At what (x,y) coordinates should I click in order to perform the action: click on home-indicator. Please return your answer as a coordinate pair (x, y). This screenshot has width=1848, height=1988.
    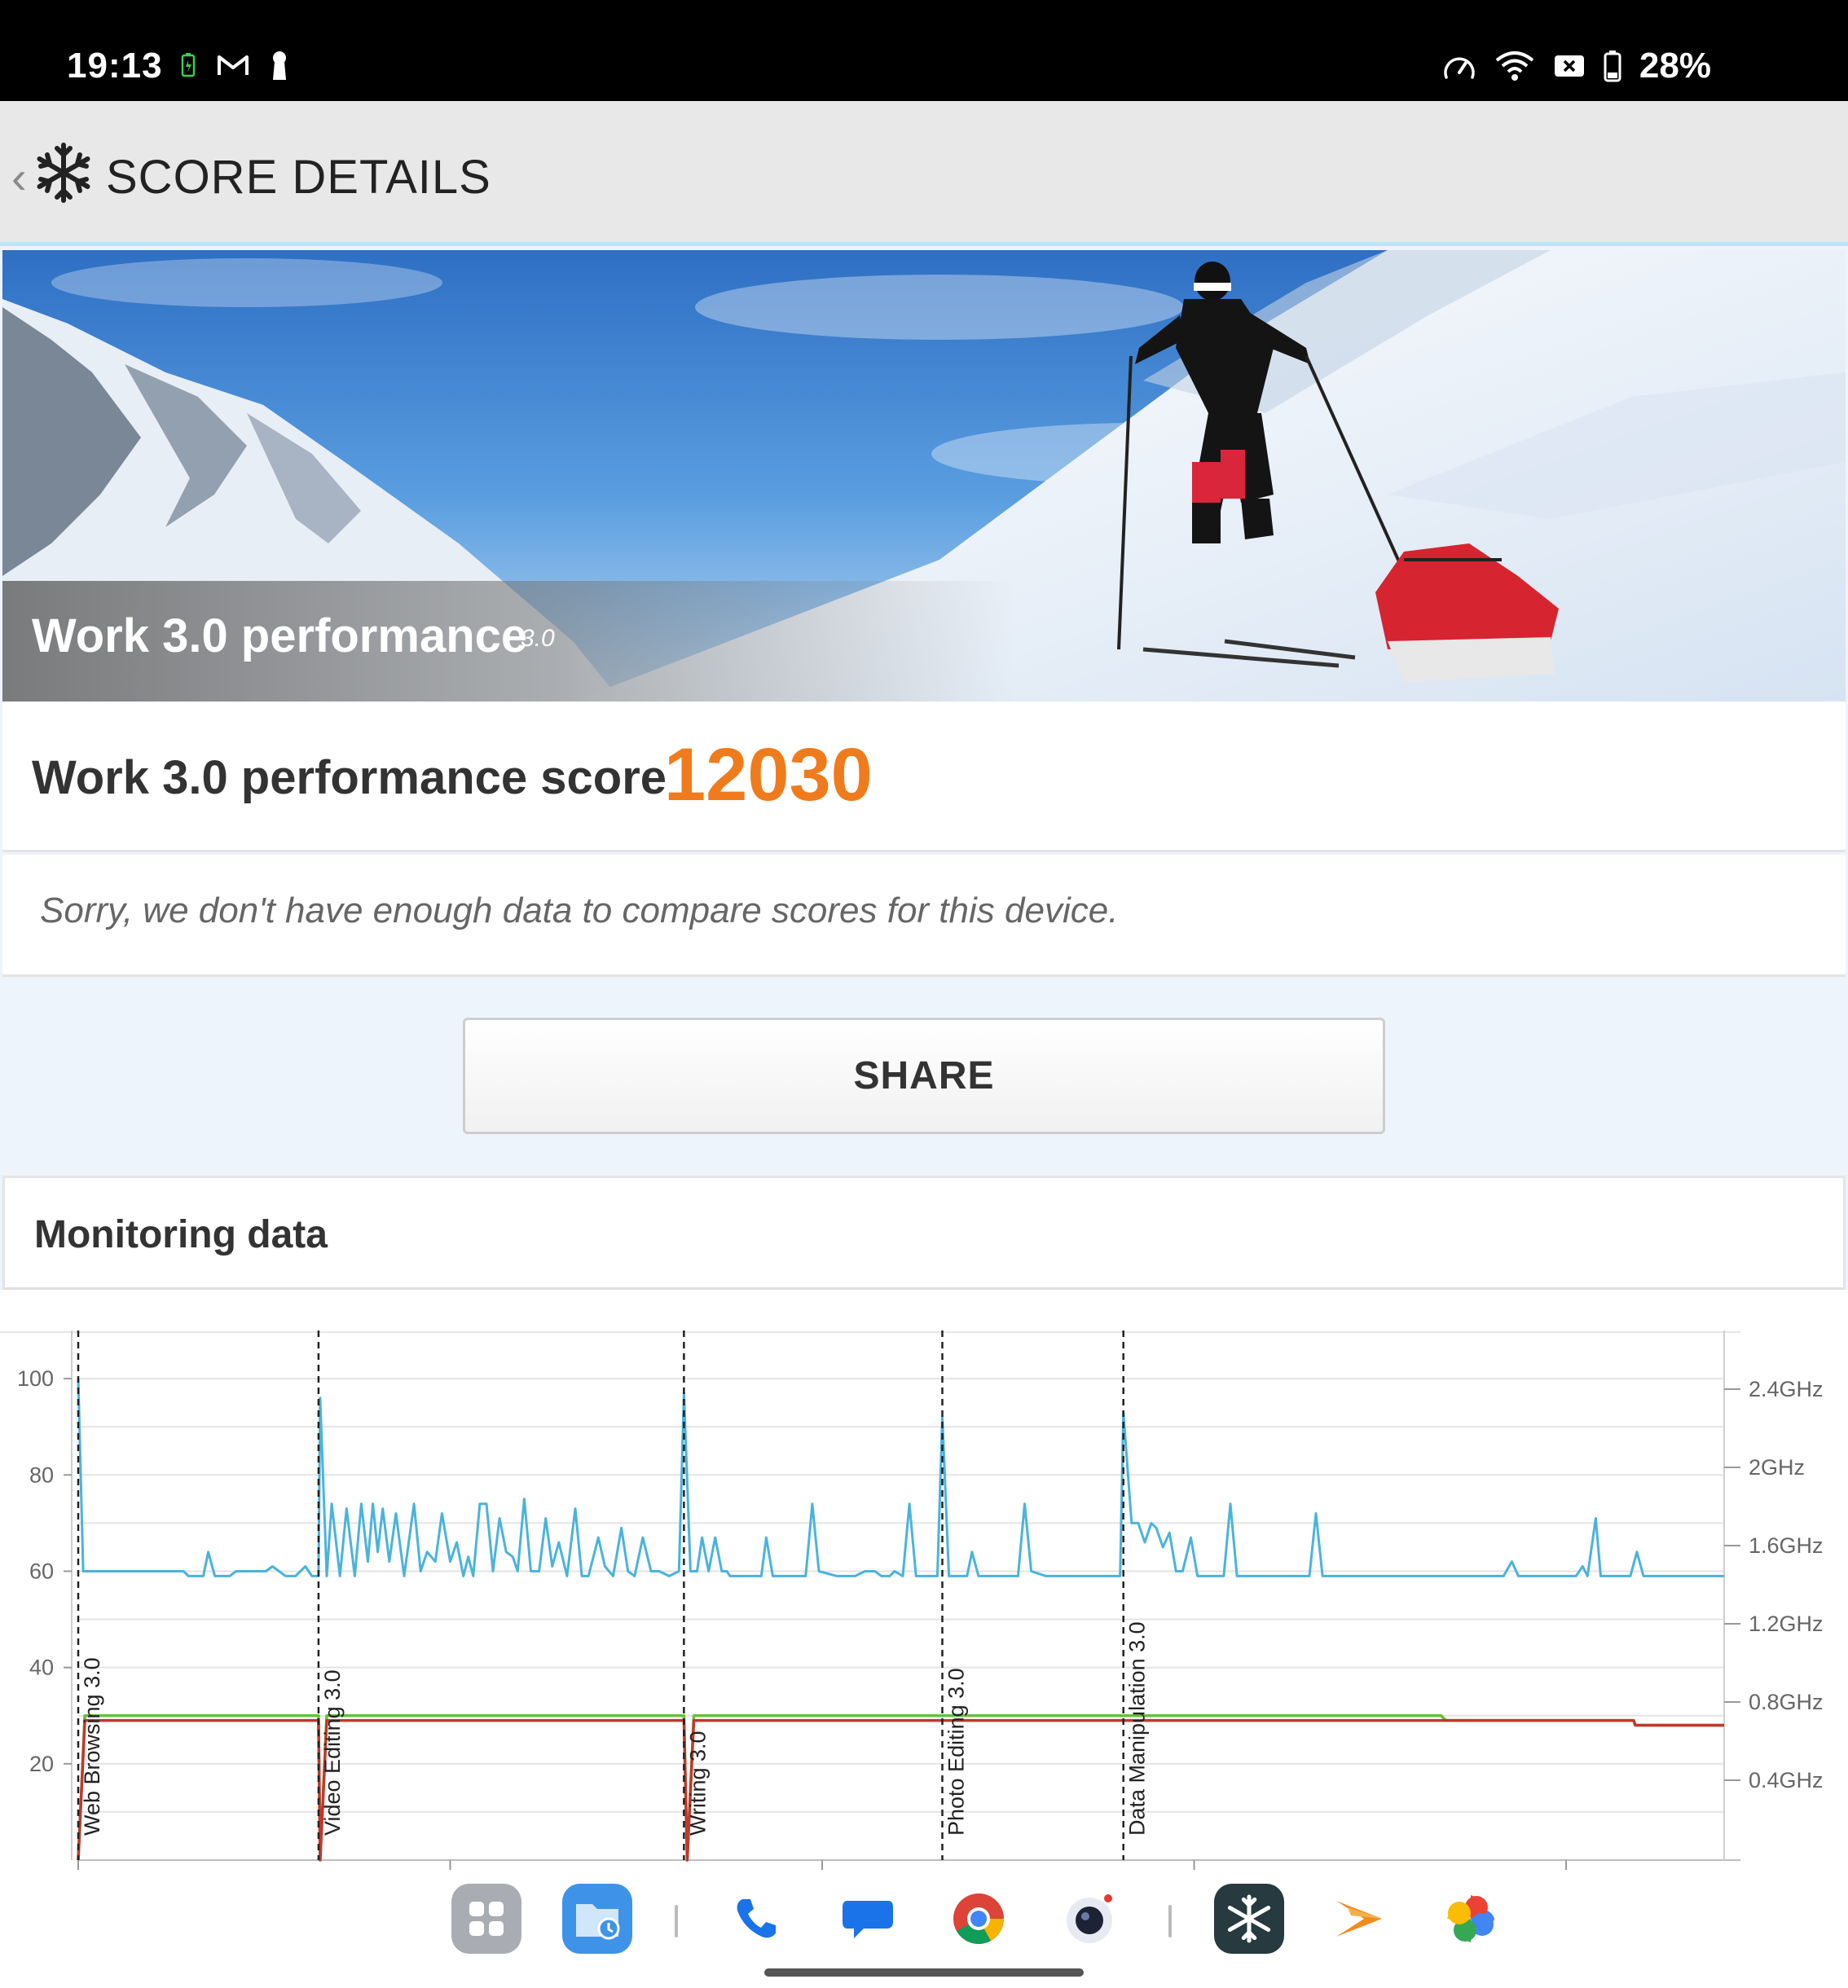
    Looking at the image, I should click on (924, 1973).